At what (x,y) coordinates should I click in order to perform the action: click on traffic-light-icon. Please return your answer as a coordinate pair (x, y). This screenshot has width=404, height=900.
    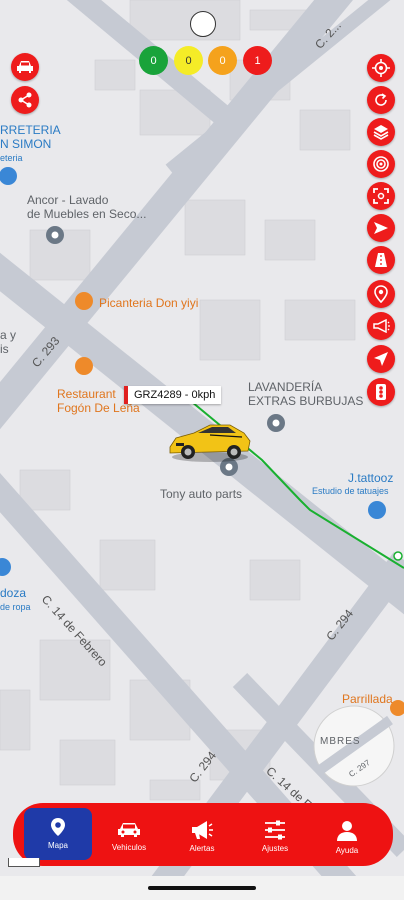
    Looking at the image, I should click on (381, 392).